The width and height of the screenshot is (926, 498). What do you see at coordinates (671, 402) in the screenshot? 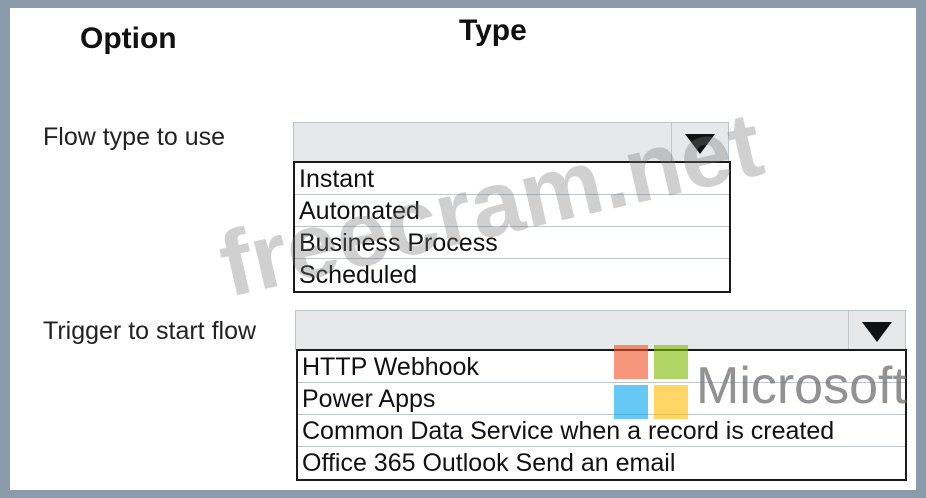
I see `logo-square-yellow` at bounding box center [671, 402].